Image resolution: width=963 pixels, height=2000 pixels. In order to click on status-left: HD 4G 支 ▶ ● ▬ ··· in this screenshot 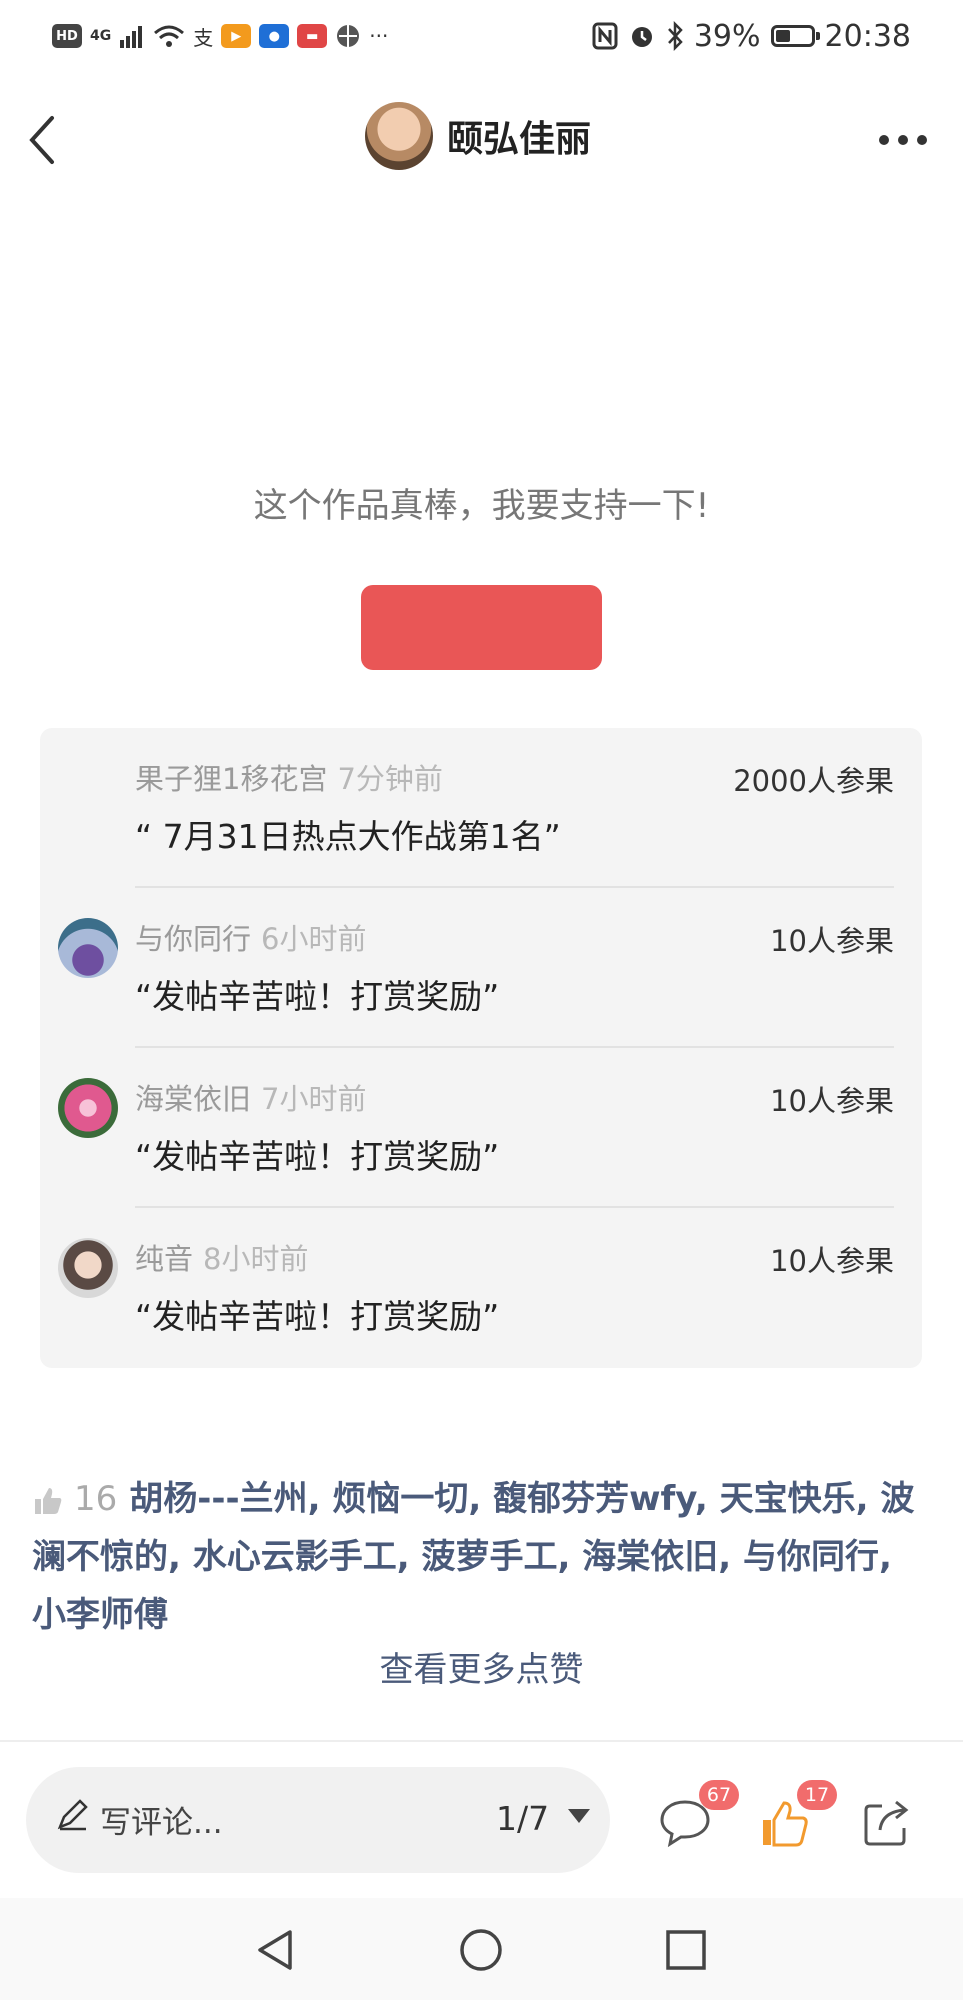, I will do `click(220, 36)`.